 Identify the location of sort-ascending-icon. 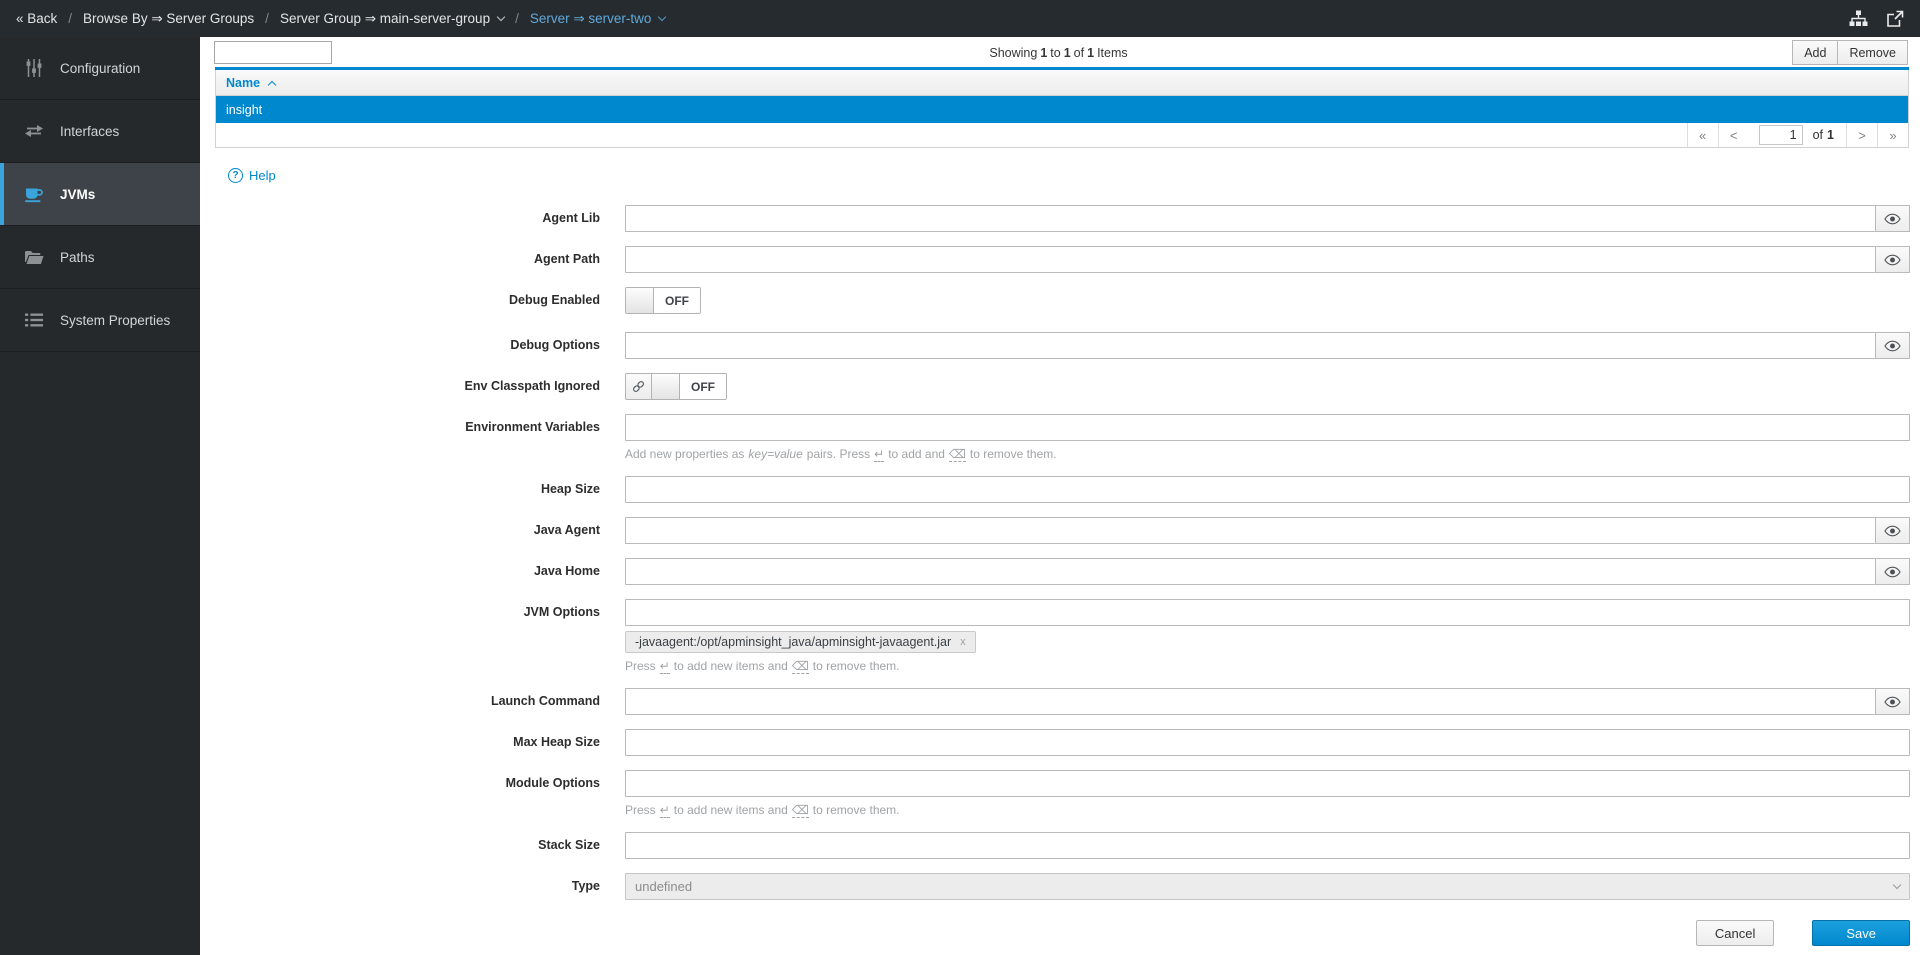
(272, 84).